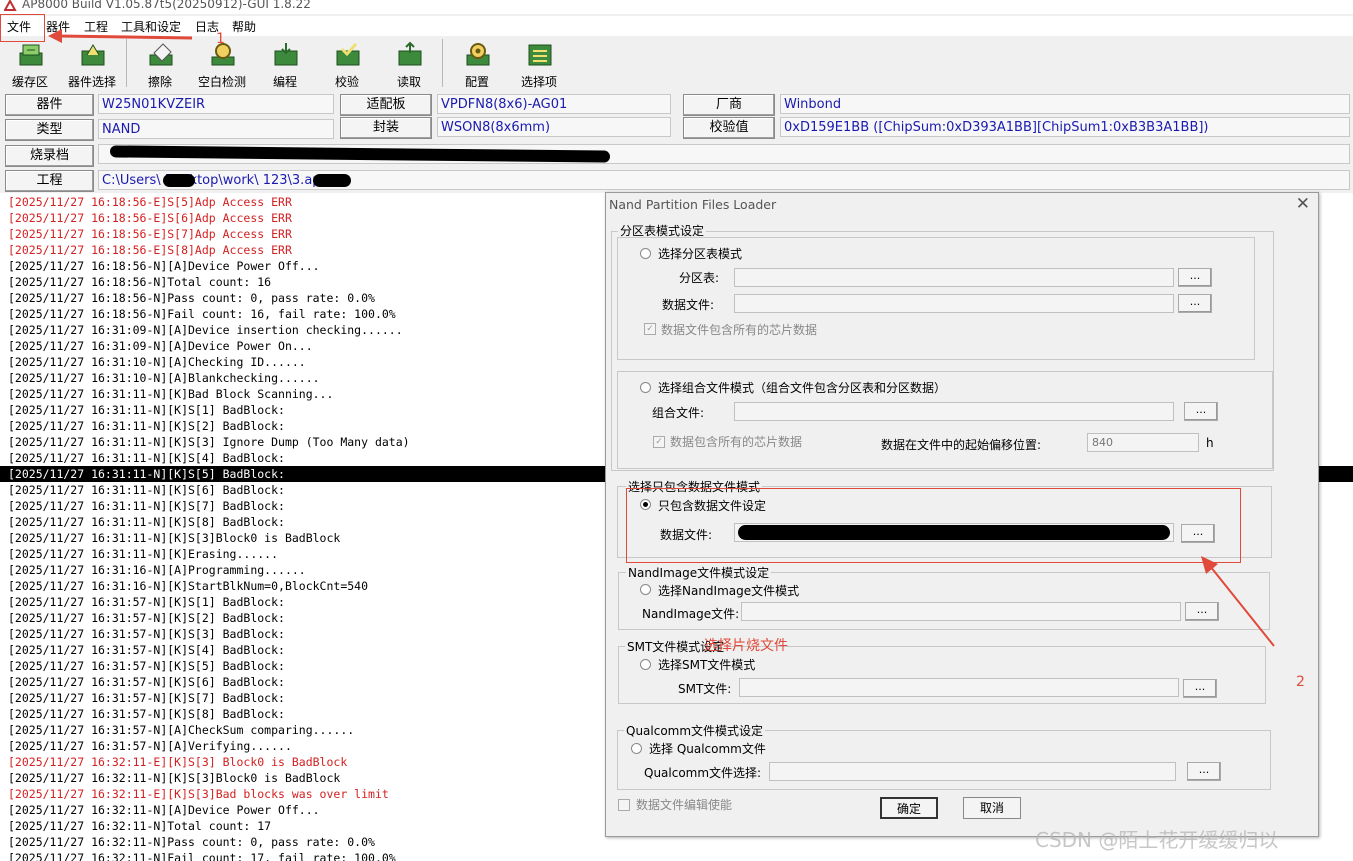 The image size is (1353, 861). I want to click on combo-file-radio, so click(645, 387).